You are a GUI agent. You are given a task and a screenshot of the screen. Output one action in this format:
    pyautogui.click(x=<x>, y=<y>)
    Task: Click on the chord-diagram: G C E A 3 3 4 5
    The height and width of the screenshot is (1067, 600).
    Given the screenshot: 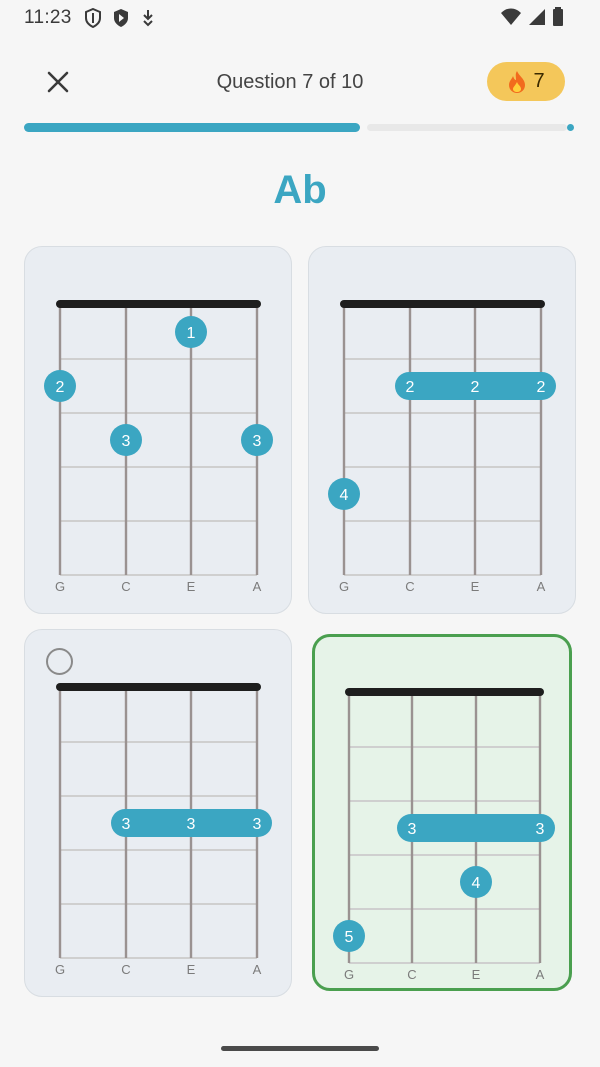 What is the action you would take?
    pyautogui.click(x=444, y=835)
    